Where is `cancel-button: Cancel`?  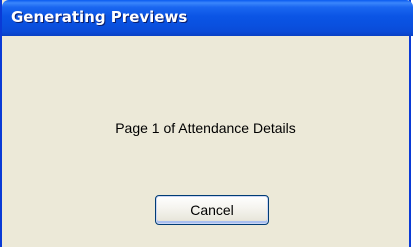
cancel-button: Cancel is located at coordinates (212, 210).